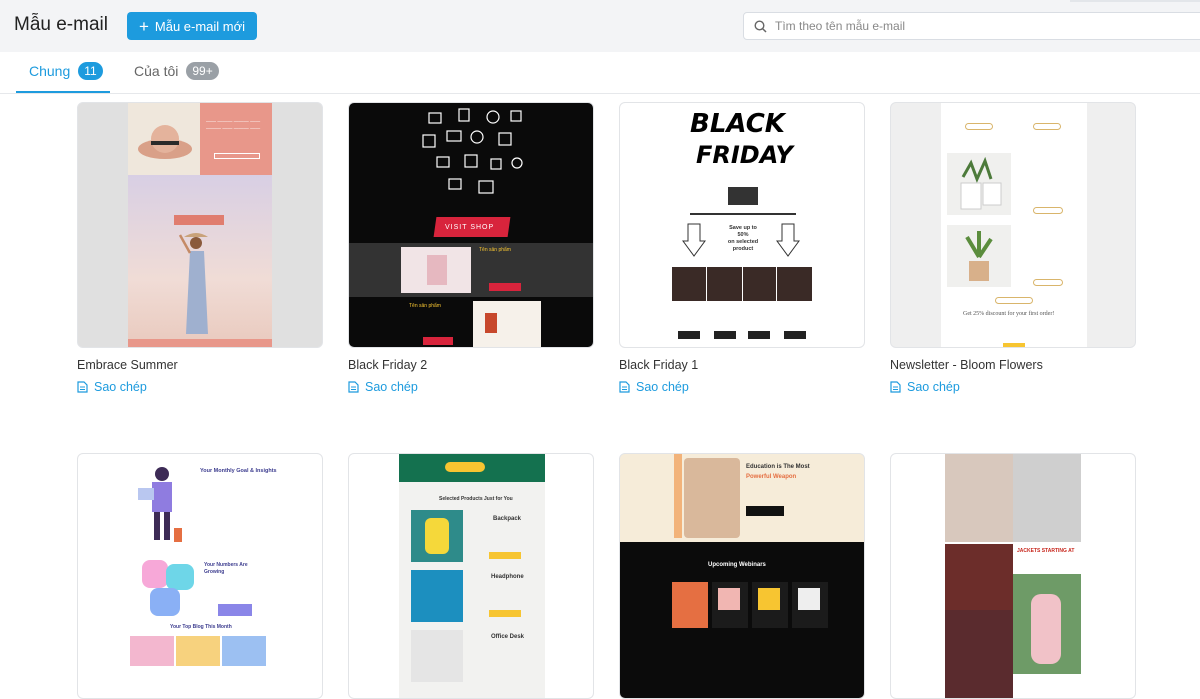 The width and height of the screenshot is (1200, 699). I want to click on section-heading: Selected Products Just for You, so click(476, 499).